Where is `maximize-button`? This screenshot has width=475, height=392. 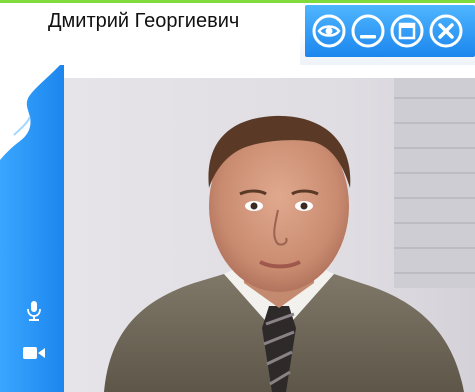 maximize-button is located at coordinates (407, 31).